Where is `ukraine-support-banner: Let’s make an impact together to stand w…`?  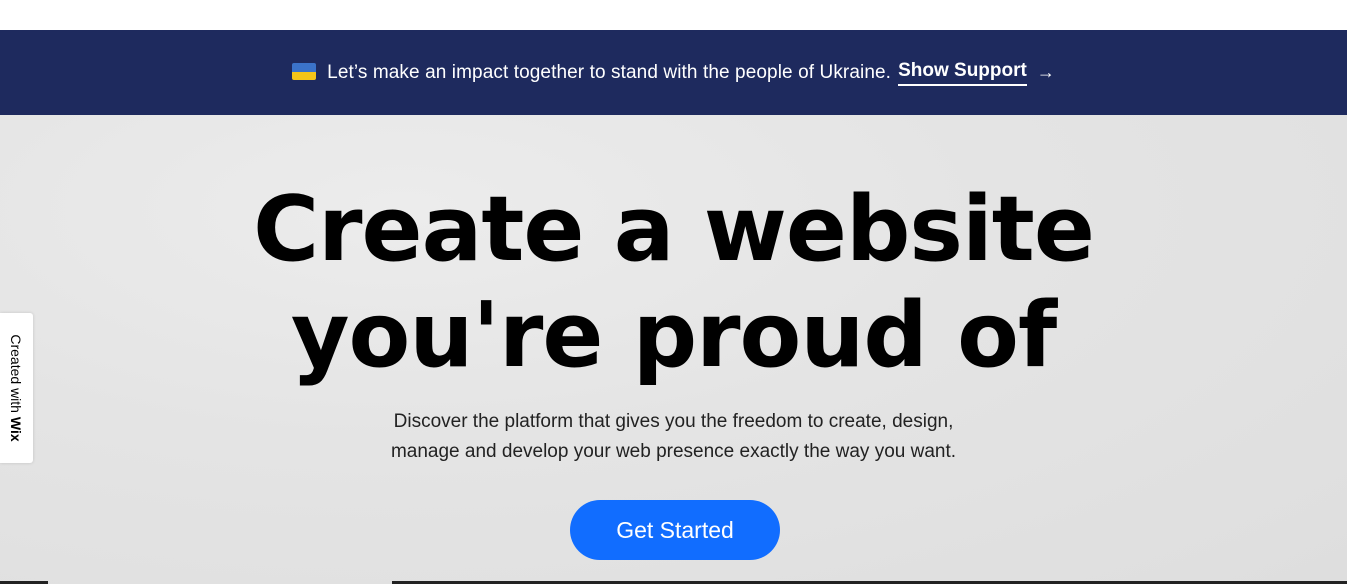 ukraine-support-banner: Let’s make an impact together to stand w… is located at coordinates (673, 72).